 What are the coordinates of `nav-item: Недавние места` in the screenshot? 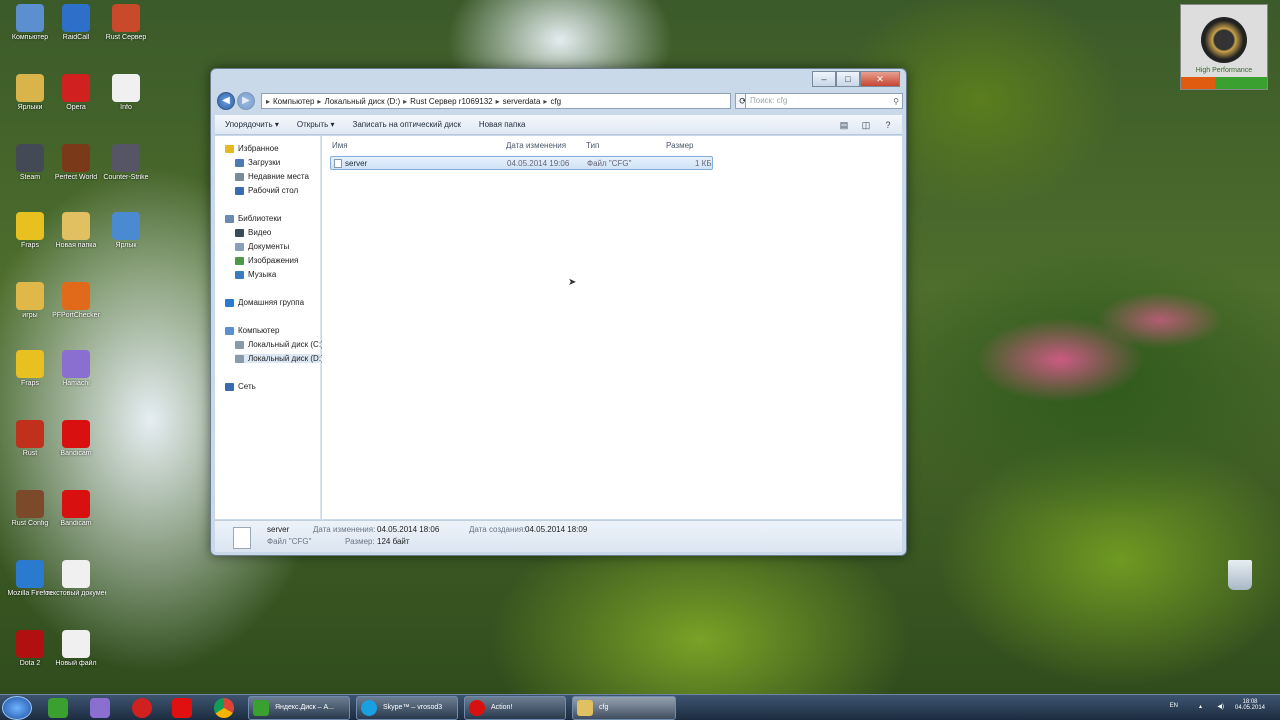 It's located at (272, 176).